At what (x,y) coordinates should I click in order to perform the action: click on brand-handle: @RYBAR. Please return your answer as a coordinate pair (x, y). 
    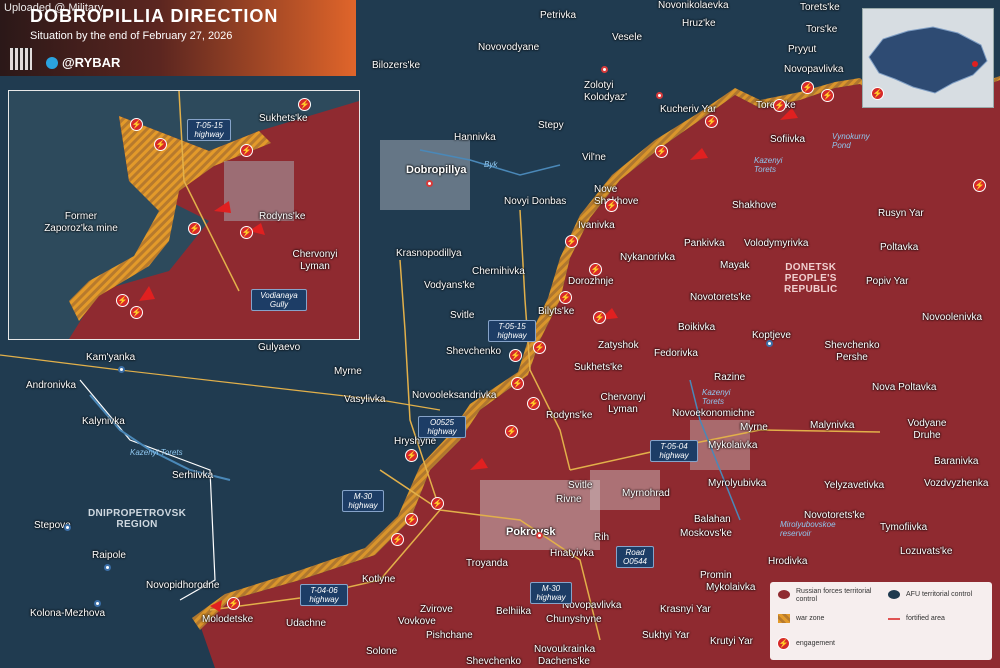
    Looking at the image, I should click on (91, 62).